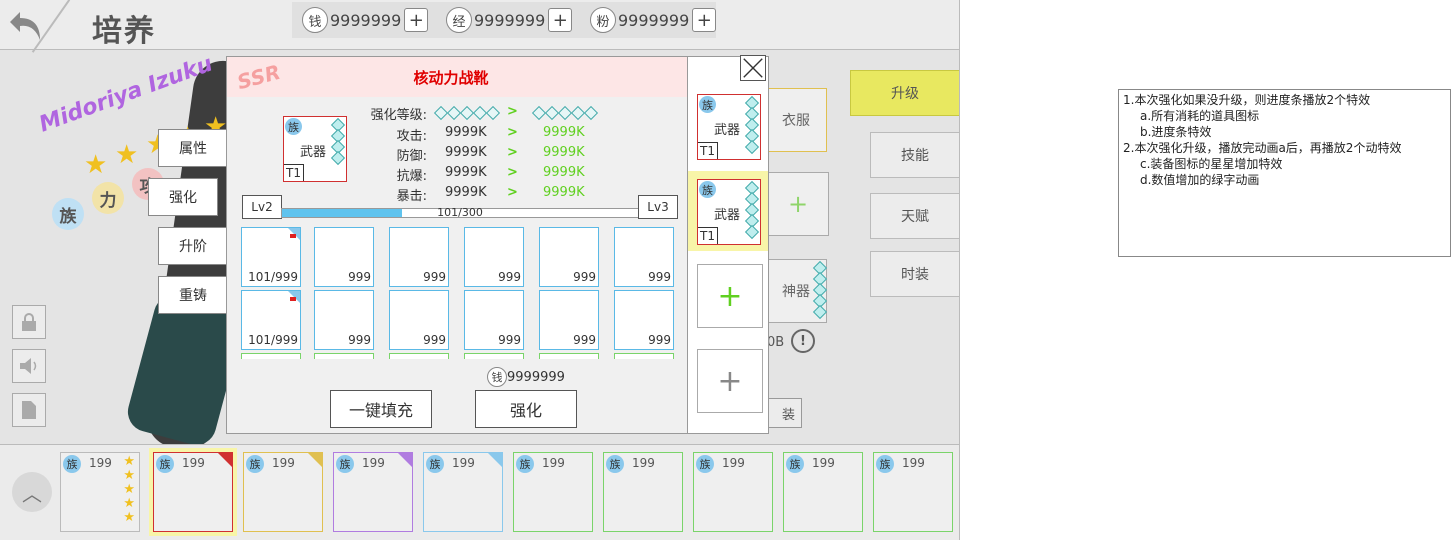 The width and height of the screenshot is (1451, 540). I want to click on menu-advance-button: 升阶, so click(193, 246).